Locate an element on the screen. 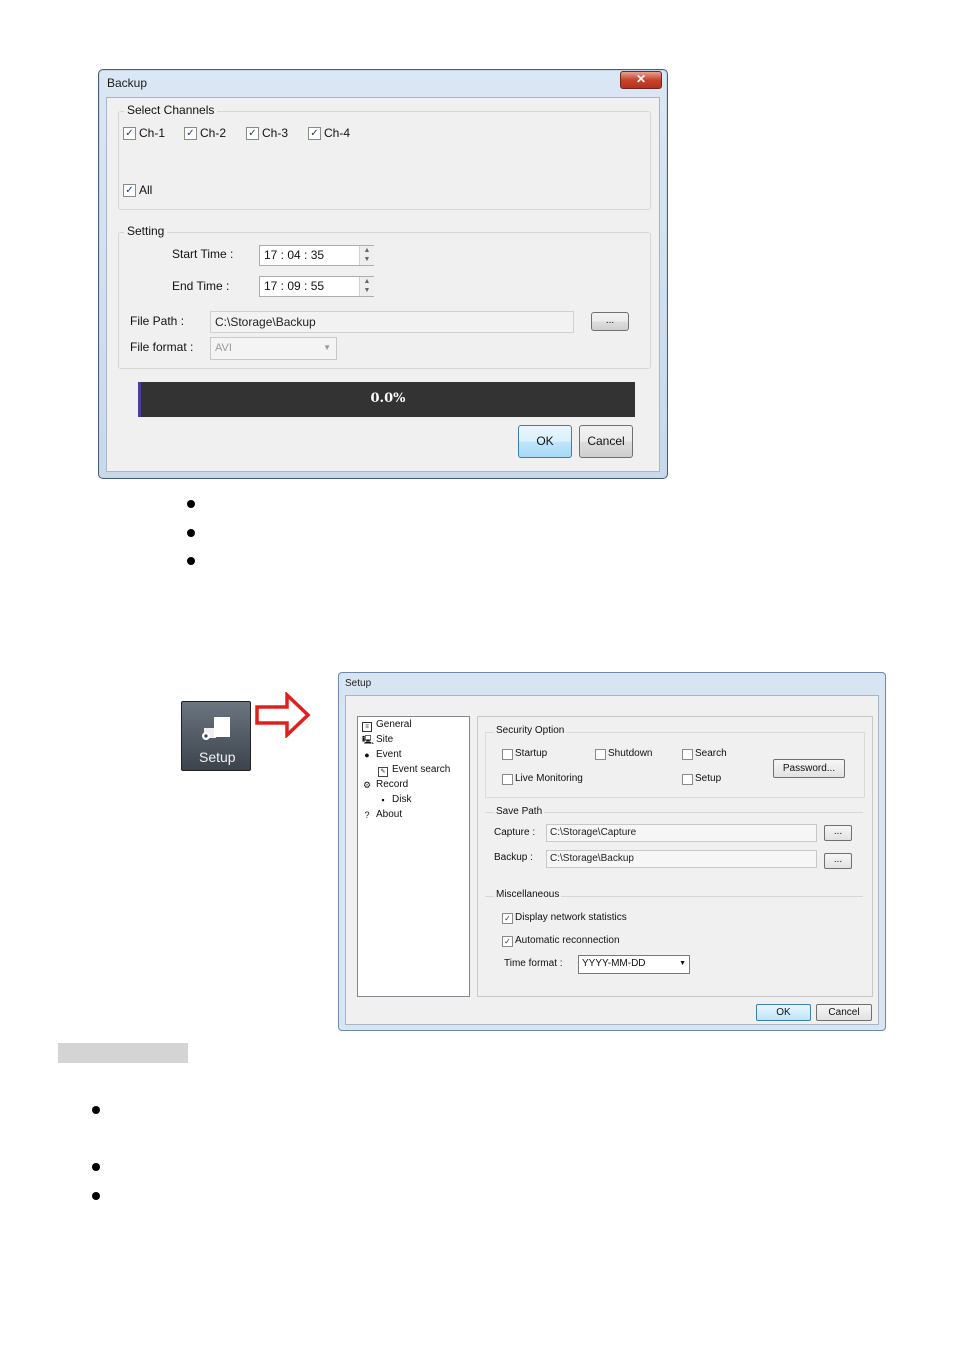  backup-progress-bar: 0.0% is located at coordinates (386, 399).